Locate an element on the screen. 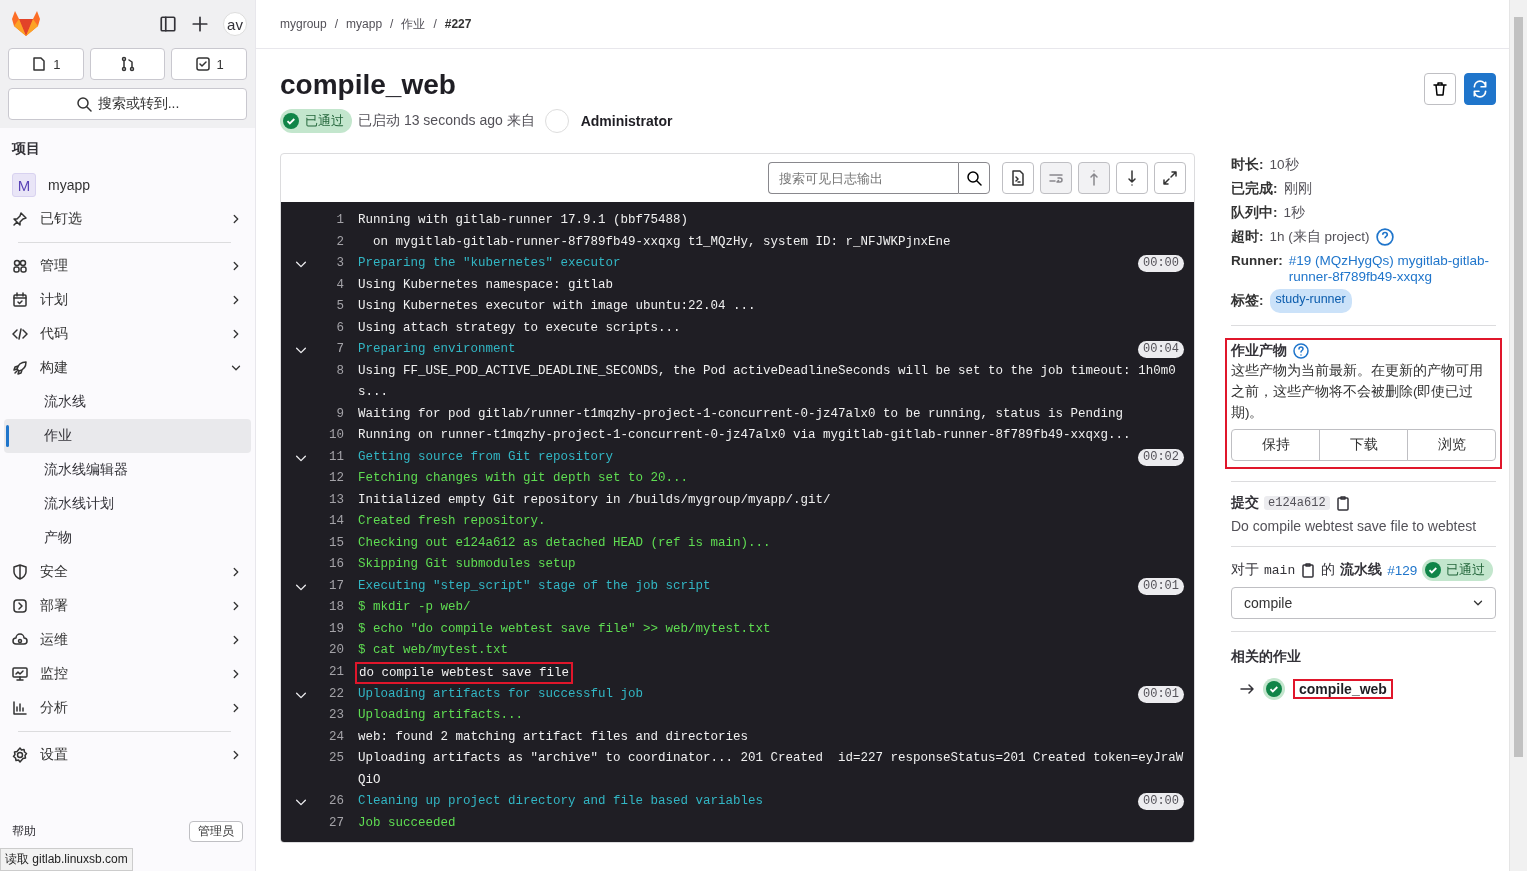 The width and height of the screenshot is (1527, 871). artifact-button: 下载 is located at coordinates (1363, 445).